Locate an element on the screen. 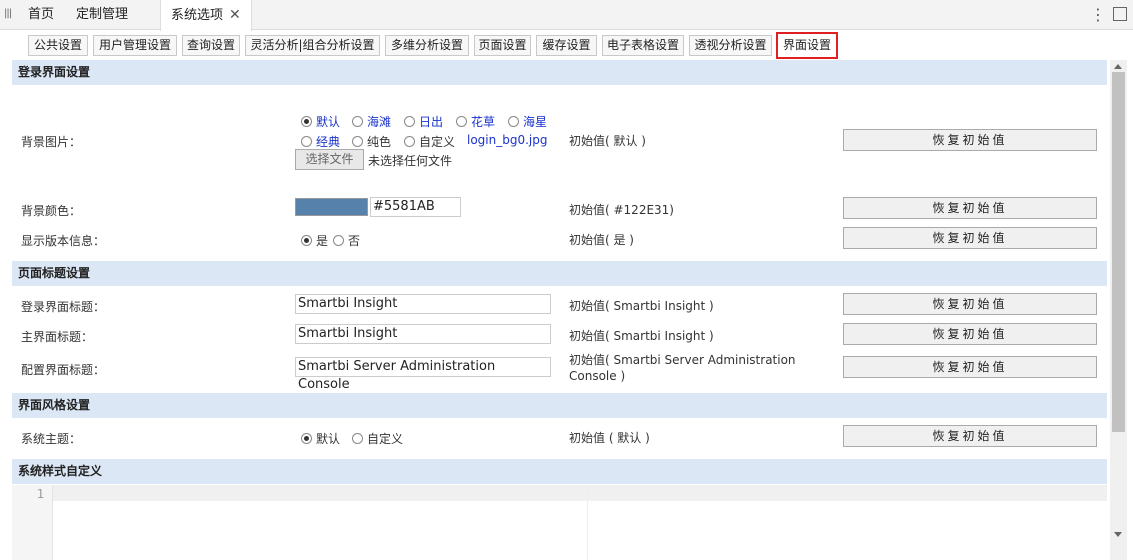  radio-version-yes: 是 is located at coordinates (314, 240).